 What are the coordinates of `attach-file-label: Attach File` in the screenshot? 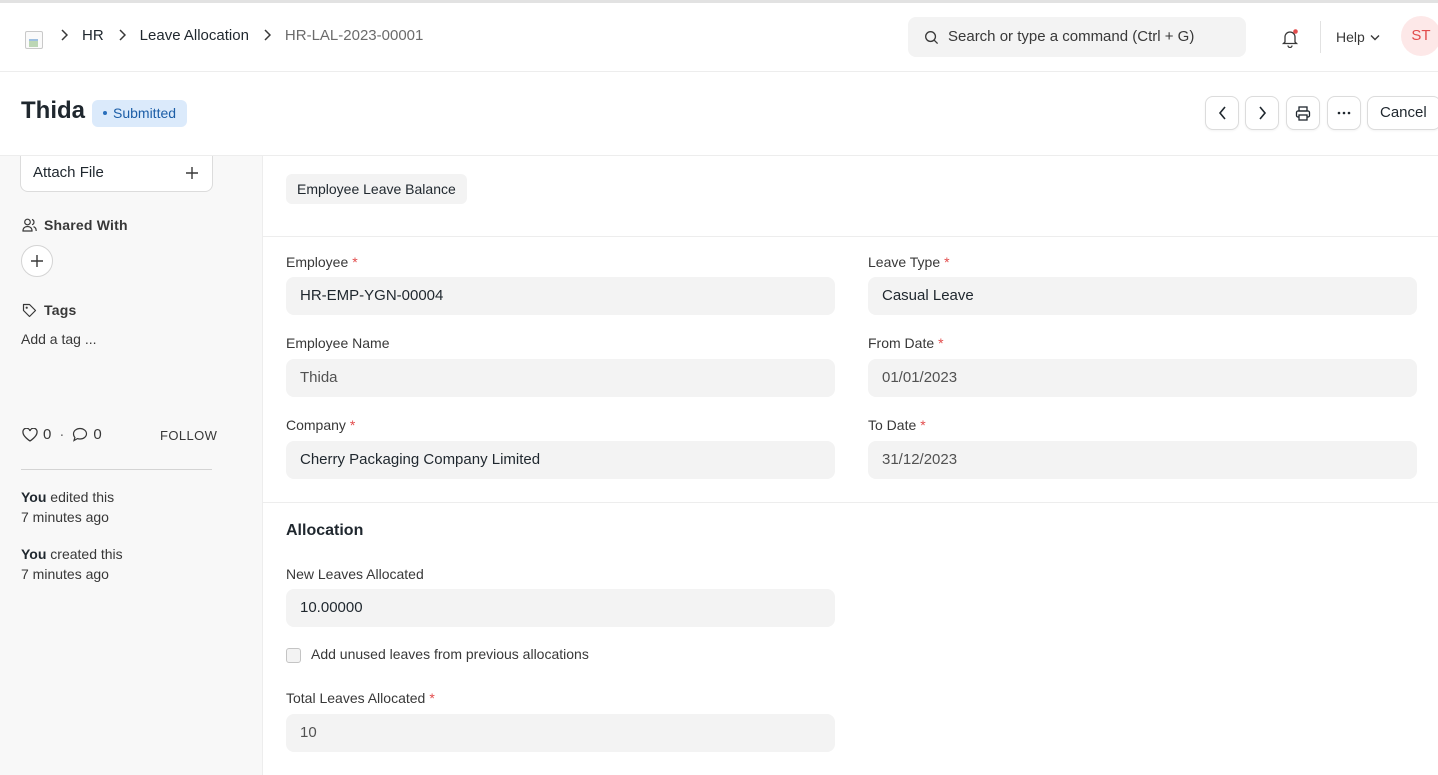 It's located at (68, 172).